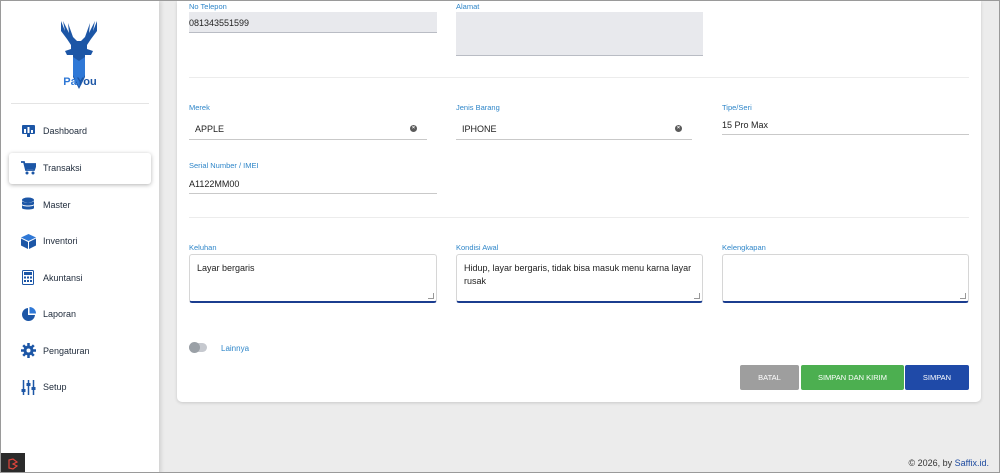 The image size is (1000, 473). Describe the element at coordinates (199, 107) in the screenshot. I see `brand-label: Merek` at that location.